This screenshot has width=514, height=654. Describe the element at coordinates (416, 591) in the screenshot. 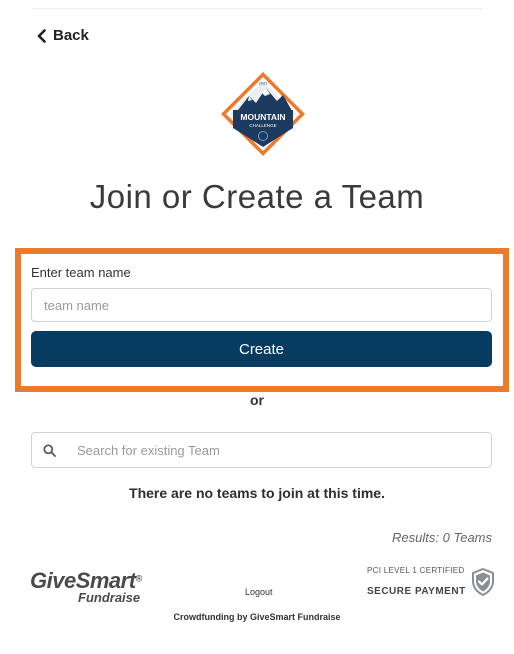

I see `secure-payment-label: SECURE PAYMENT` at that location.